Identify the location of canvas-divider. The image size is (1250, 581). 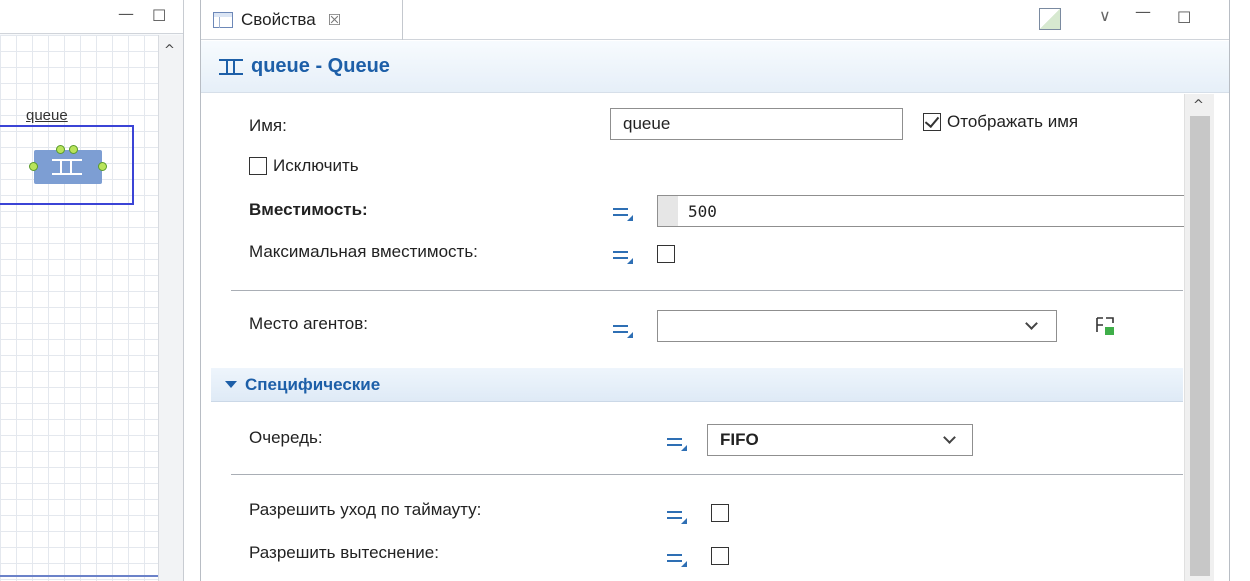
(79, 576).